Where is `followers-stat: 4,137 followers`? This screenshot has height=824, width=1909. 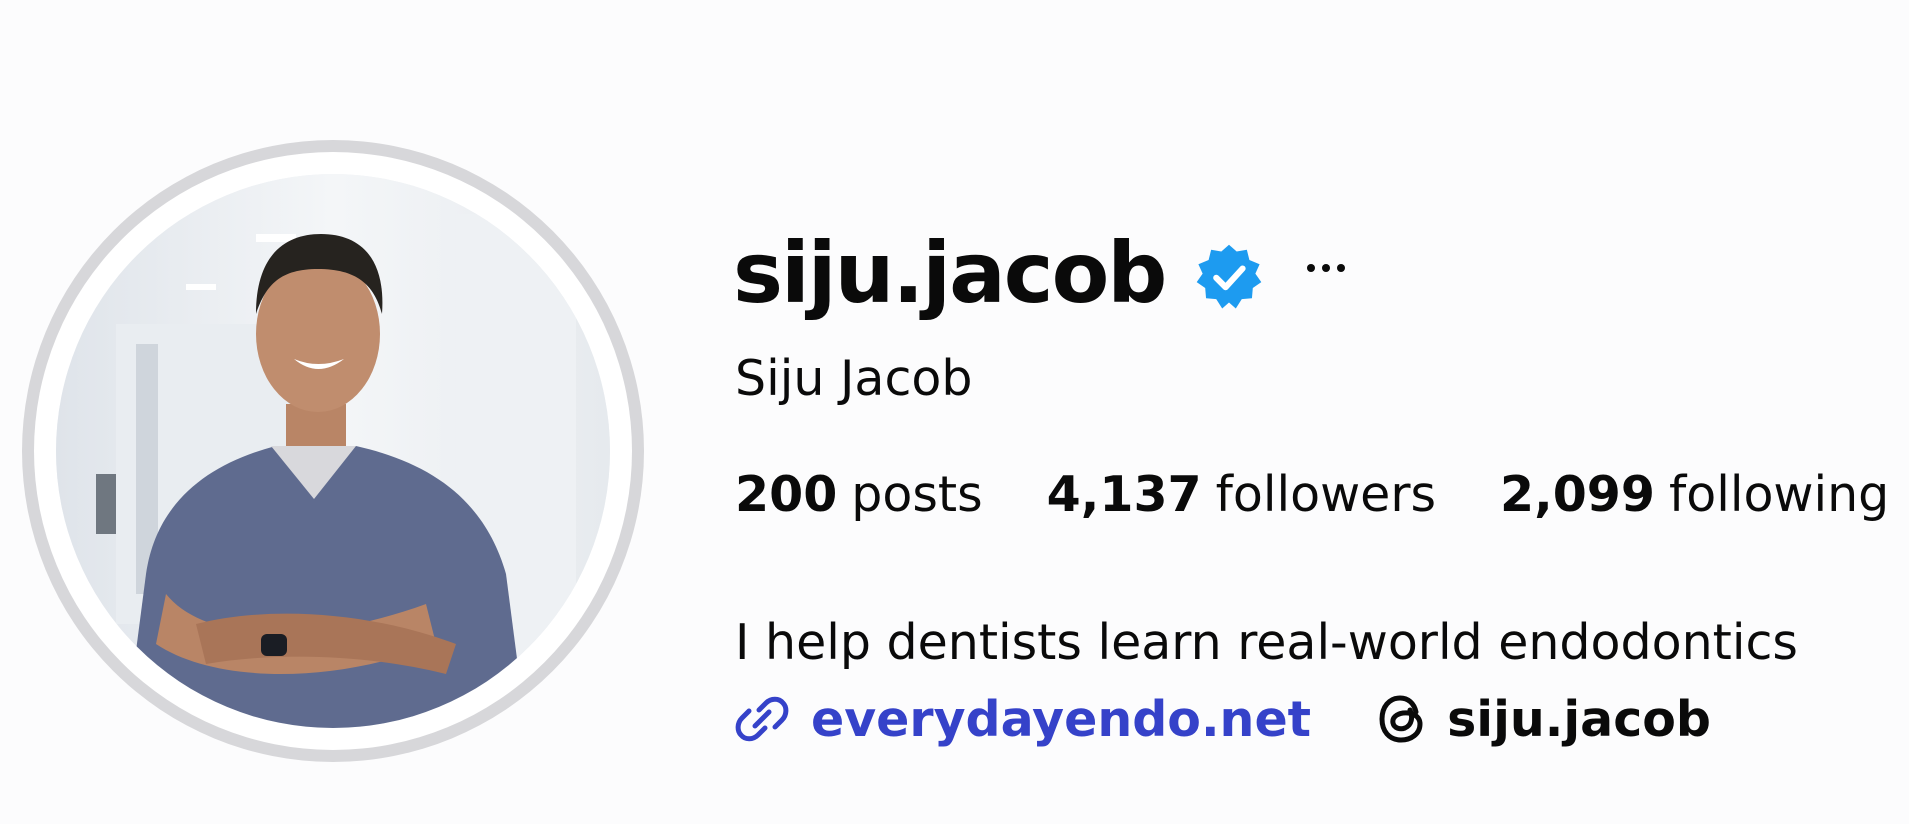
followers-stat: 4,137 followers is located at coordinates (1241, 494).